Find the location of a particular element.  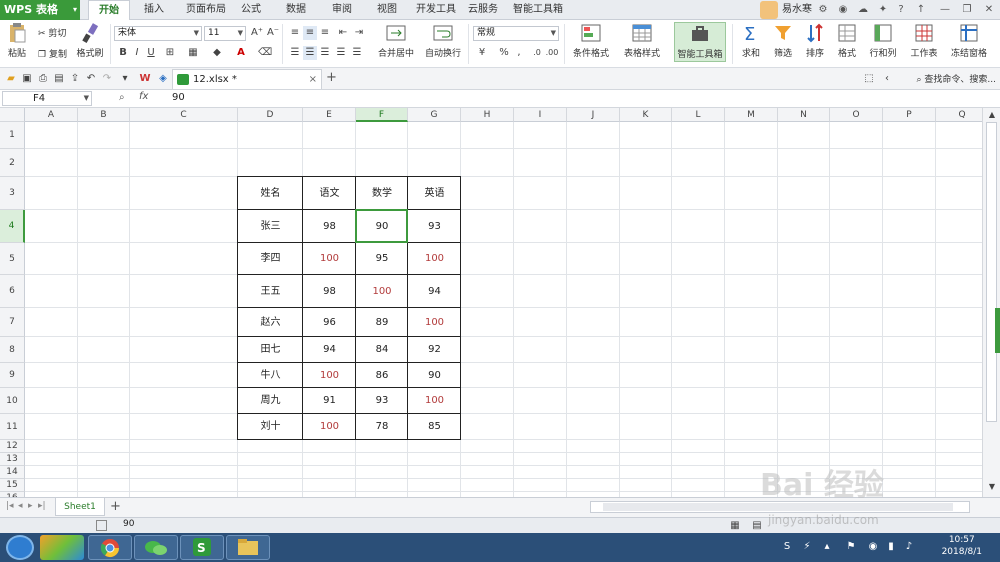

number-format-select: 常规 ▼ is located at coordinates (516, 33).